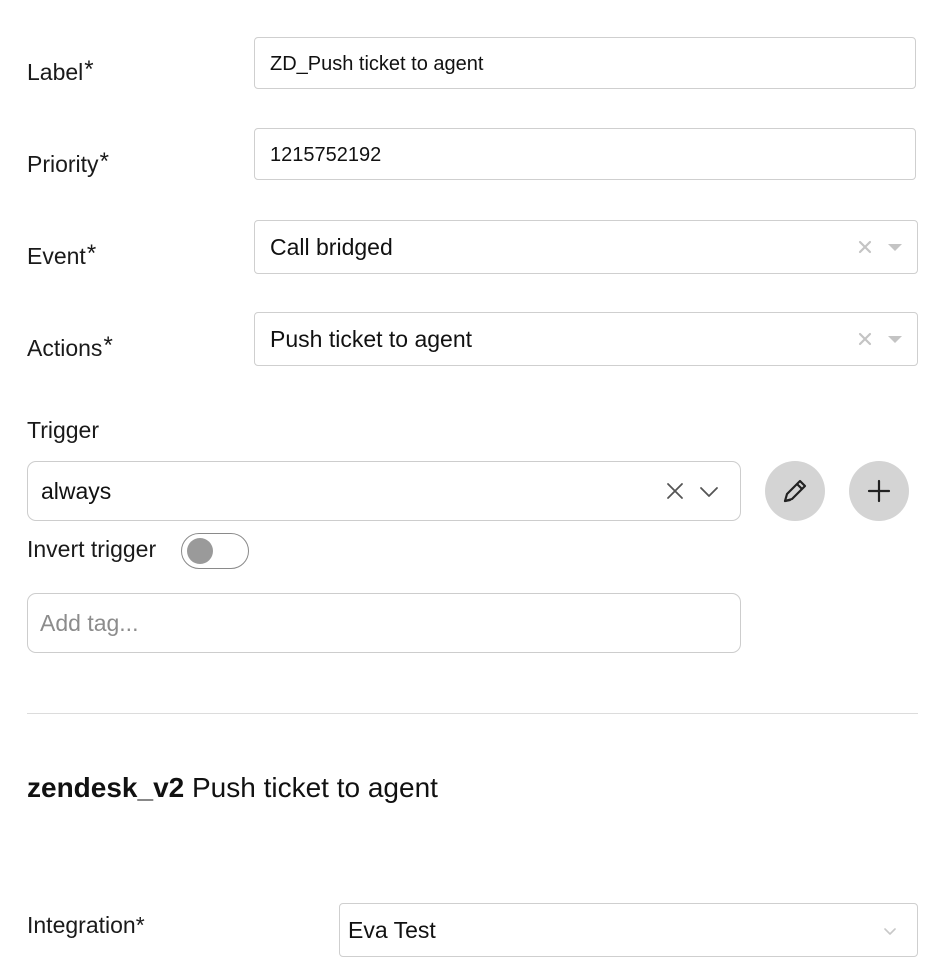 This screenshot has width=950, height=970. Describe the element at coordinates (55, 72) in the screenshot. I see `label-field-label-text: Label` at that location.